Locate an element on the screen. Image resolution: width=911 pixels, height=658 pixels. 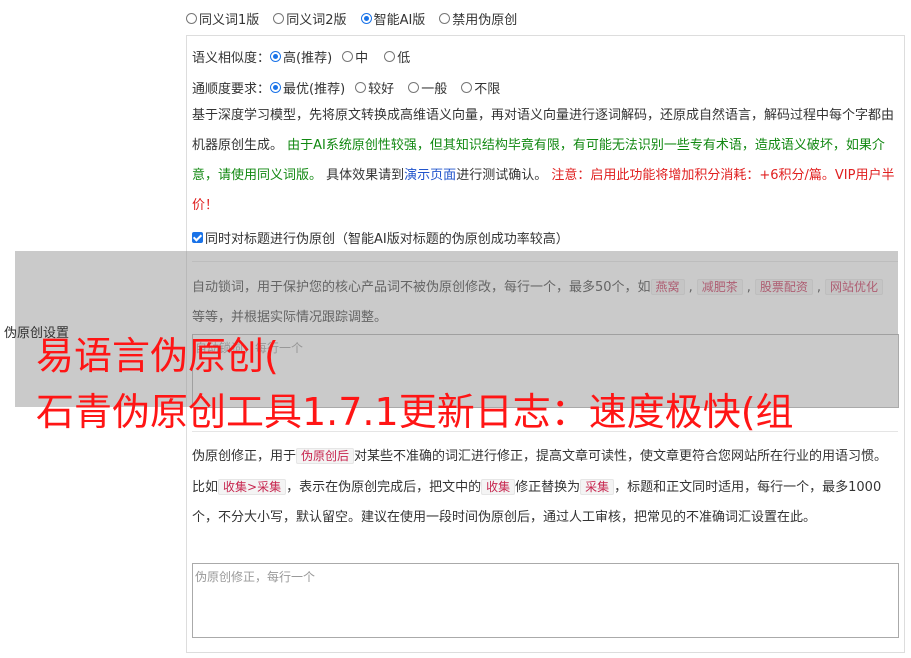
correction-input: 伪原创修正，每行一个 is located at coordinates (545, 600).